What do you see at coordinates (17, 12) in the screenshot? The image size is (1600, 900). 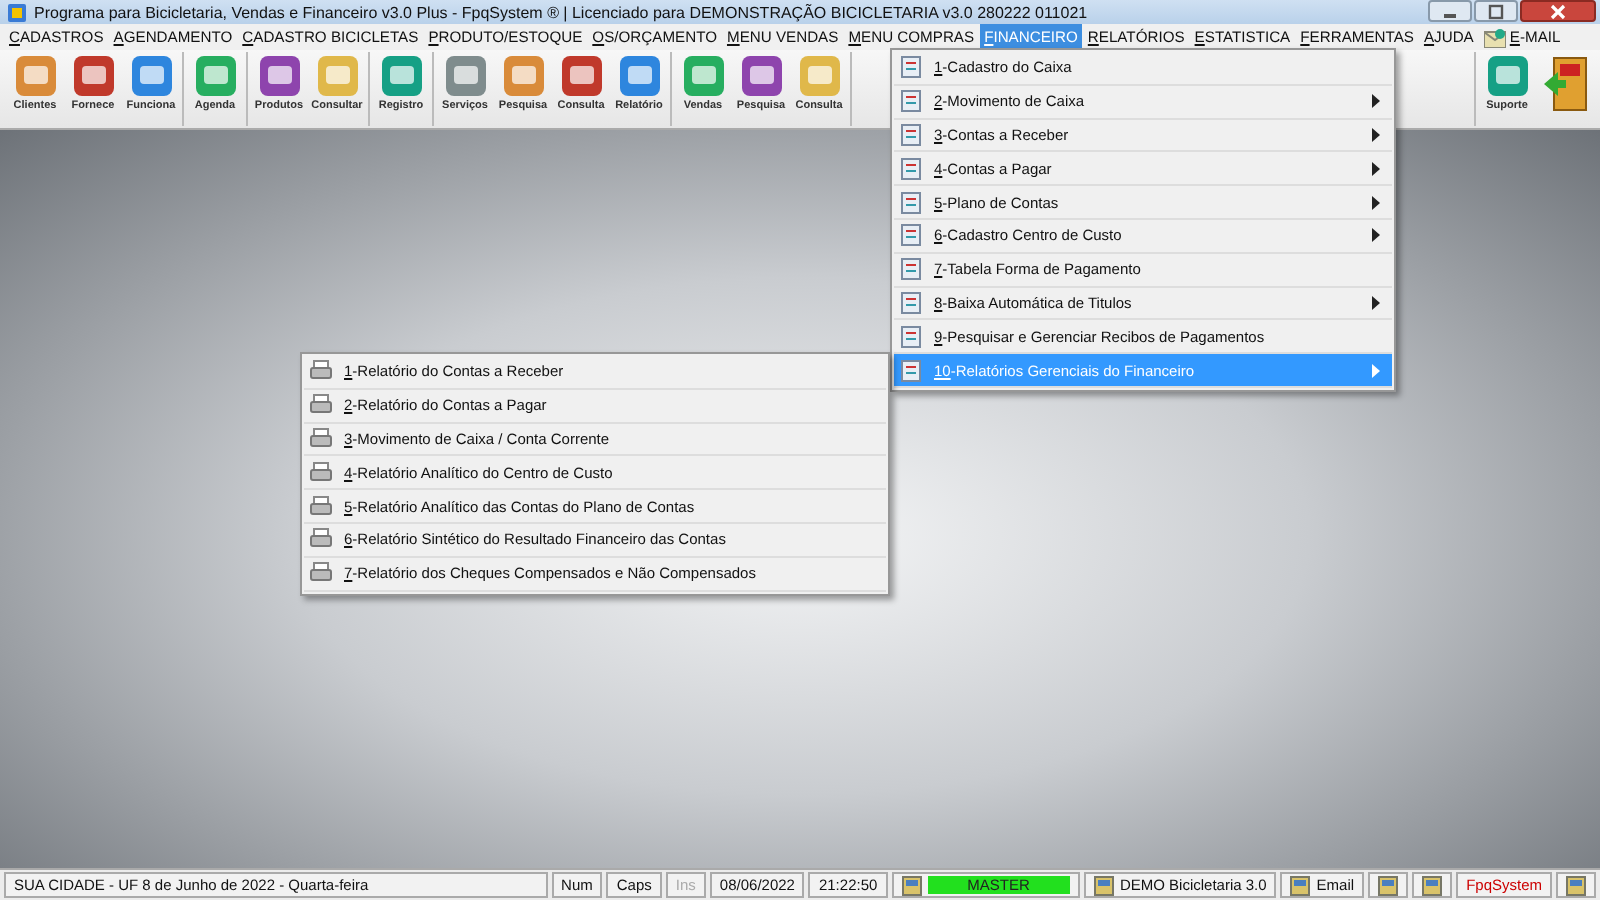 I see `app-icon` at bounding box center [17, 12].